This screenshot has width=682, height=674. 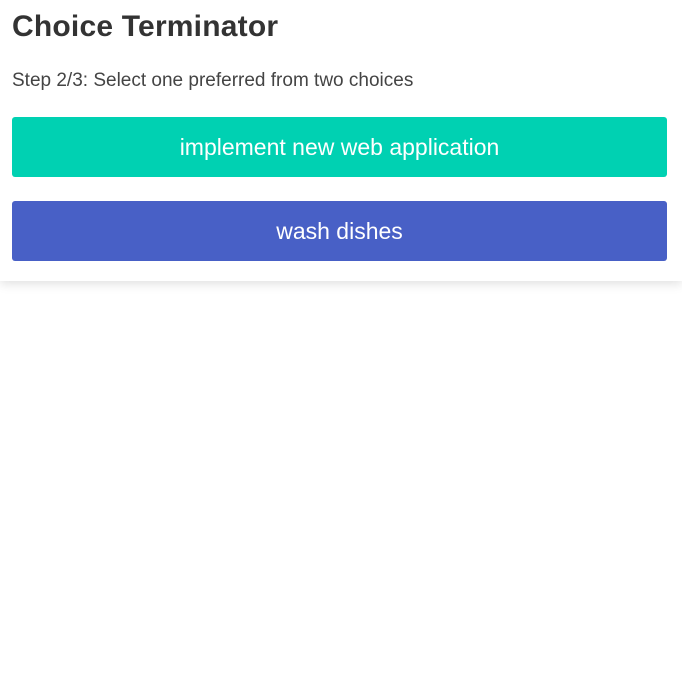 What do you see at coordinates (339, 231) in the screenshot?
I see `choice-button-second: wash dishes` at bounding box center [339, 231].